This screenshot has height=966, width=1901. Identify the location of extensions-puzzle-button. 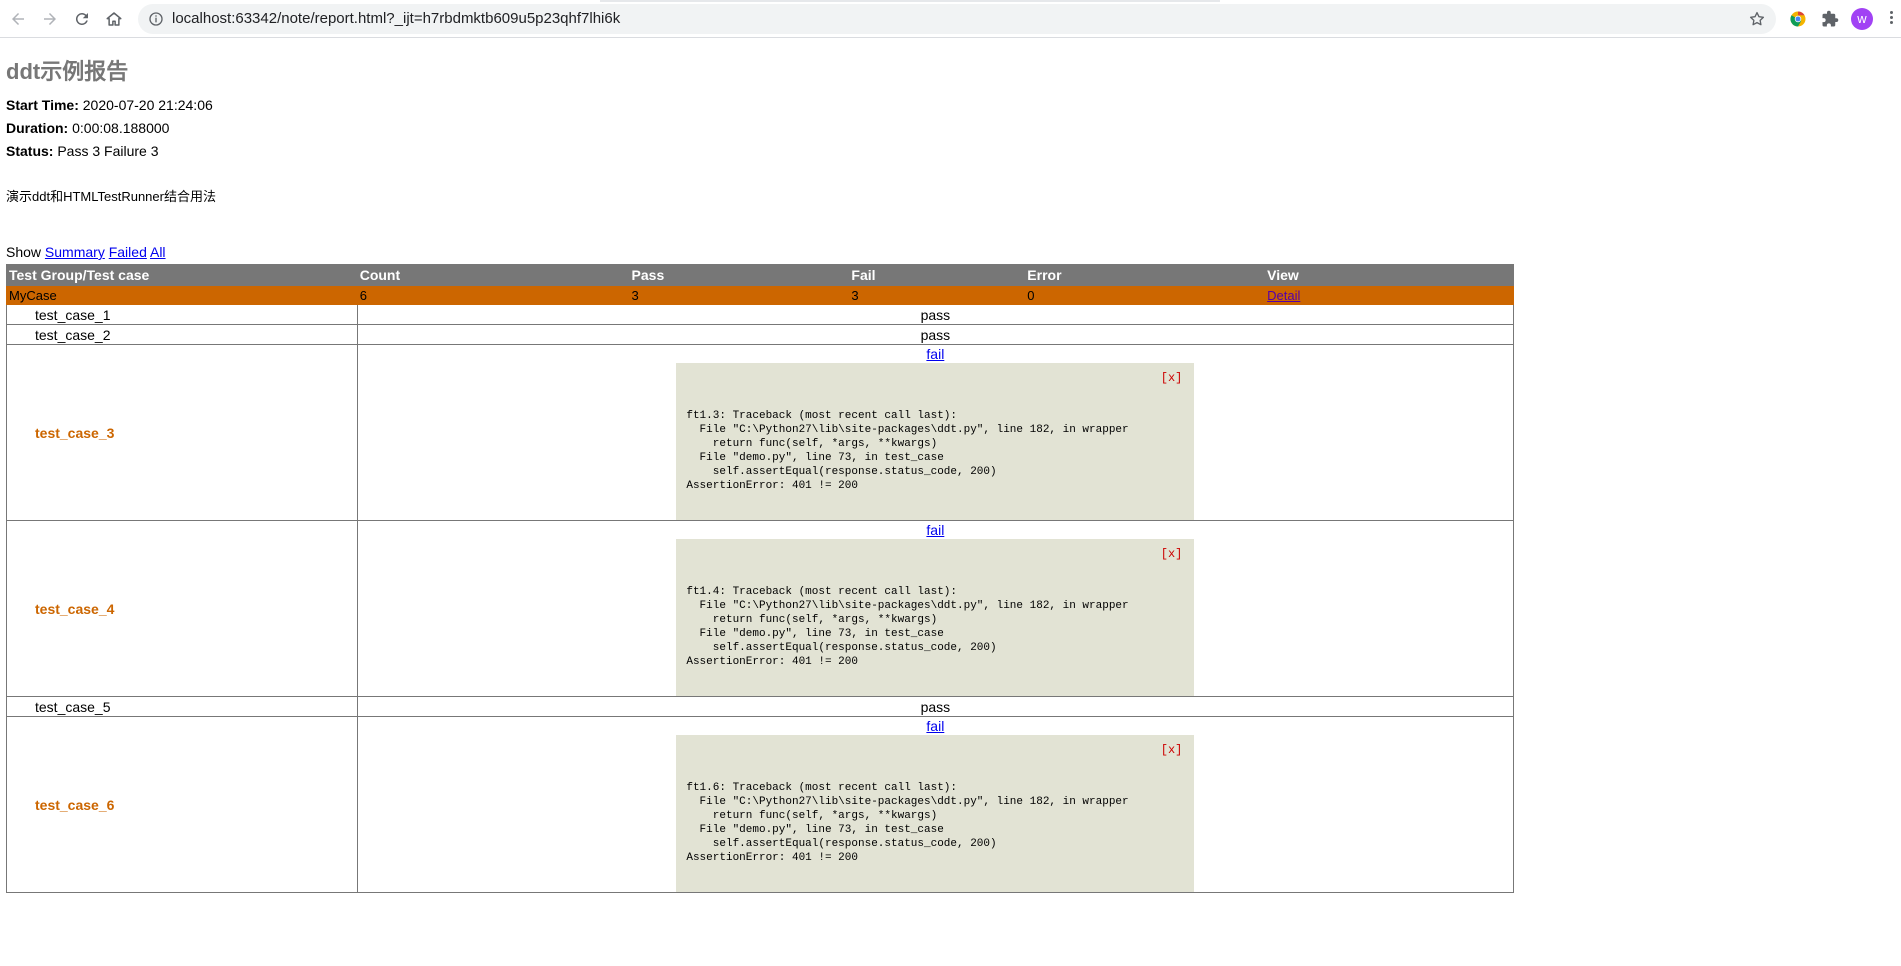
(1830, 19).